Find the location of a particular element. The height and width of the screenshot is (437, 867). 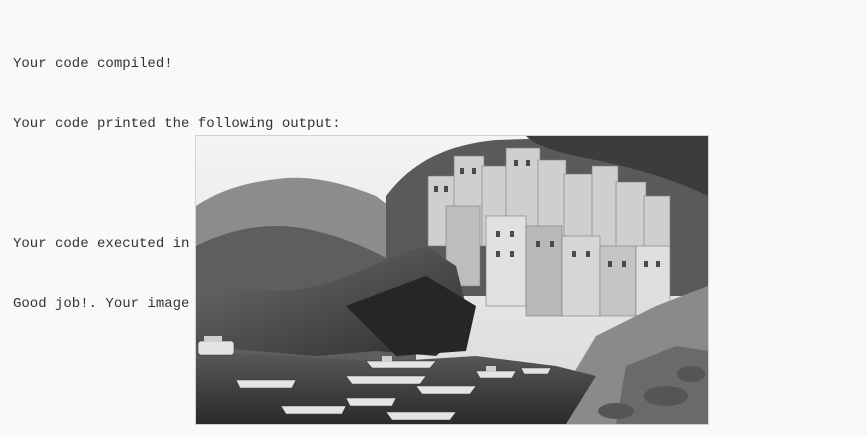

printed-output-header-line: Your code printed the following output: is located at coordinates (177, 124).